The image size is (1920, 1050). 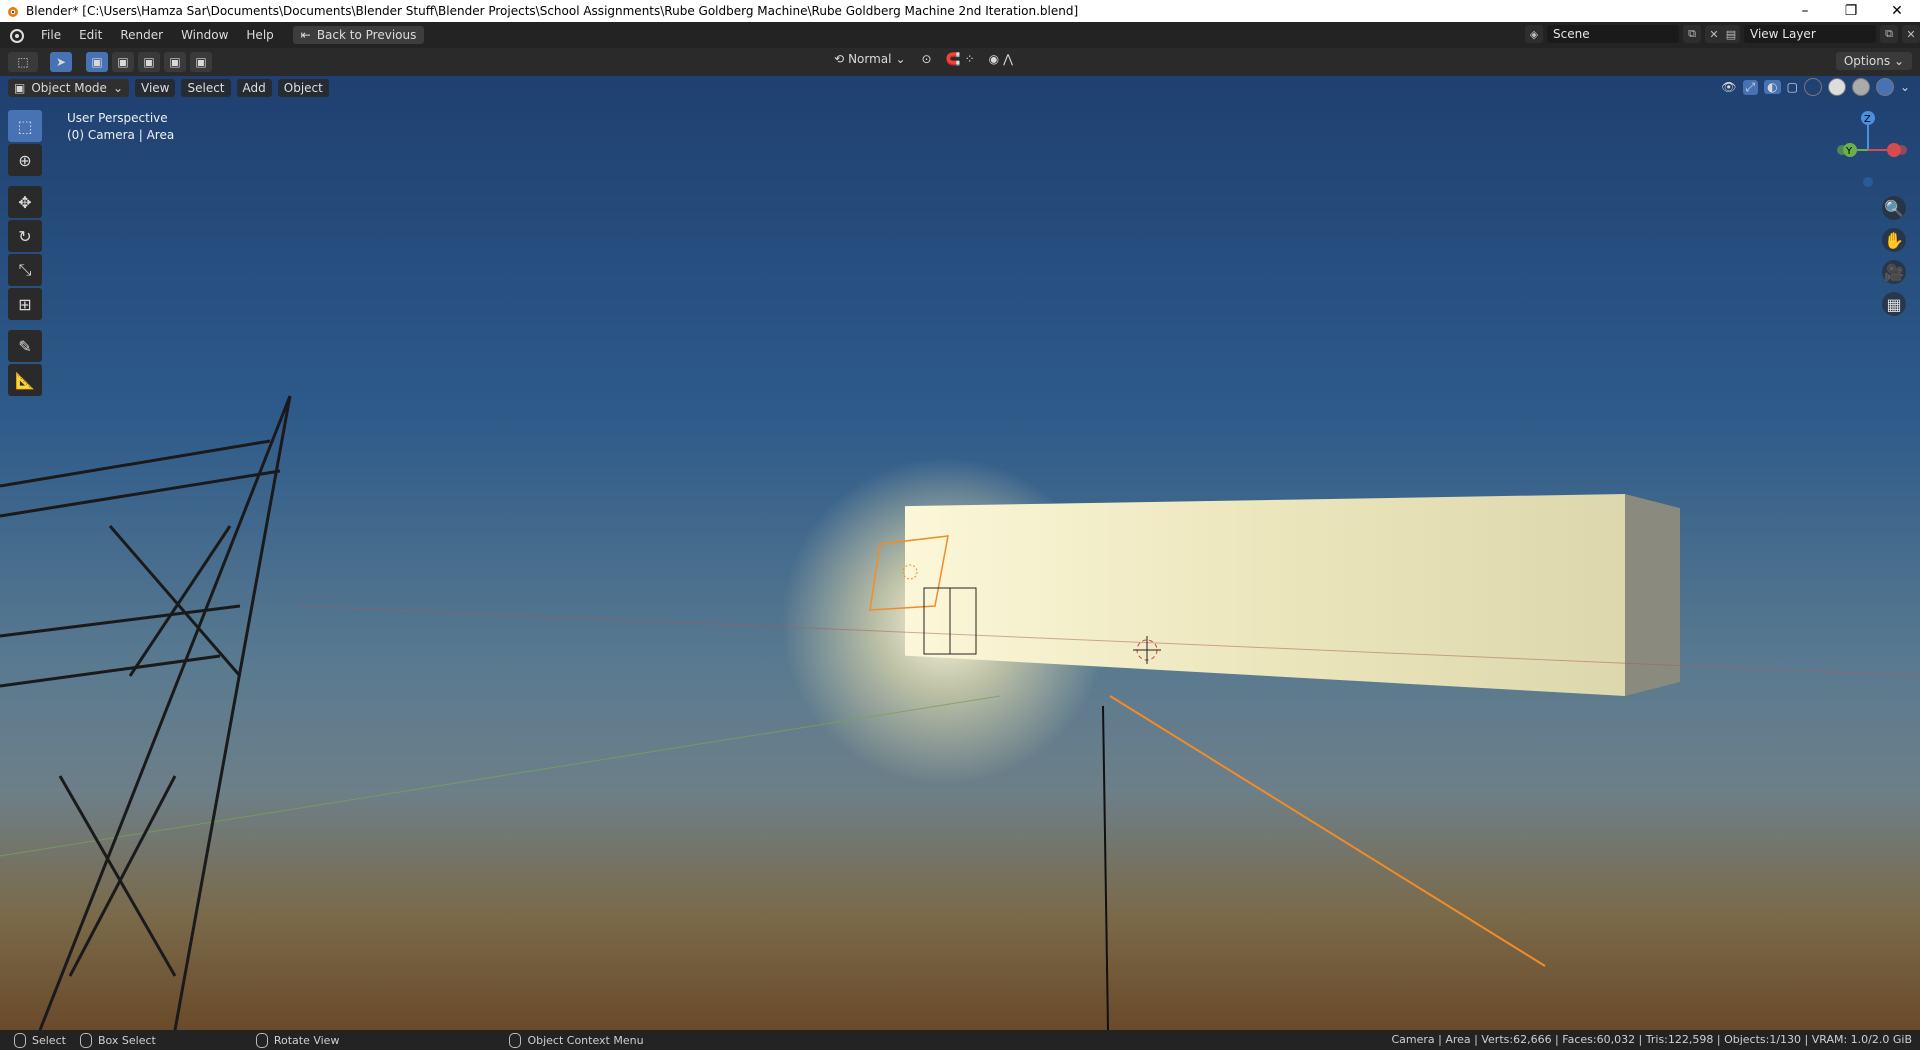 I want to click on status-context-menu: Object Context Menu, so click(x=576, y=1040).